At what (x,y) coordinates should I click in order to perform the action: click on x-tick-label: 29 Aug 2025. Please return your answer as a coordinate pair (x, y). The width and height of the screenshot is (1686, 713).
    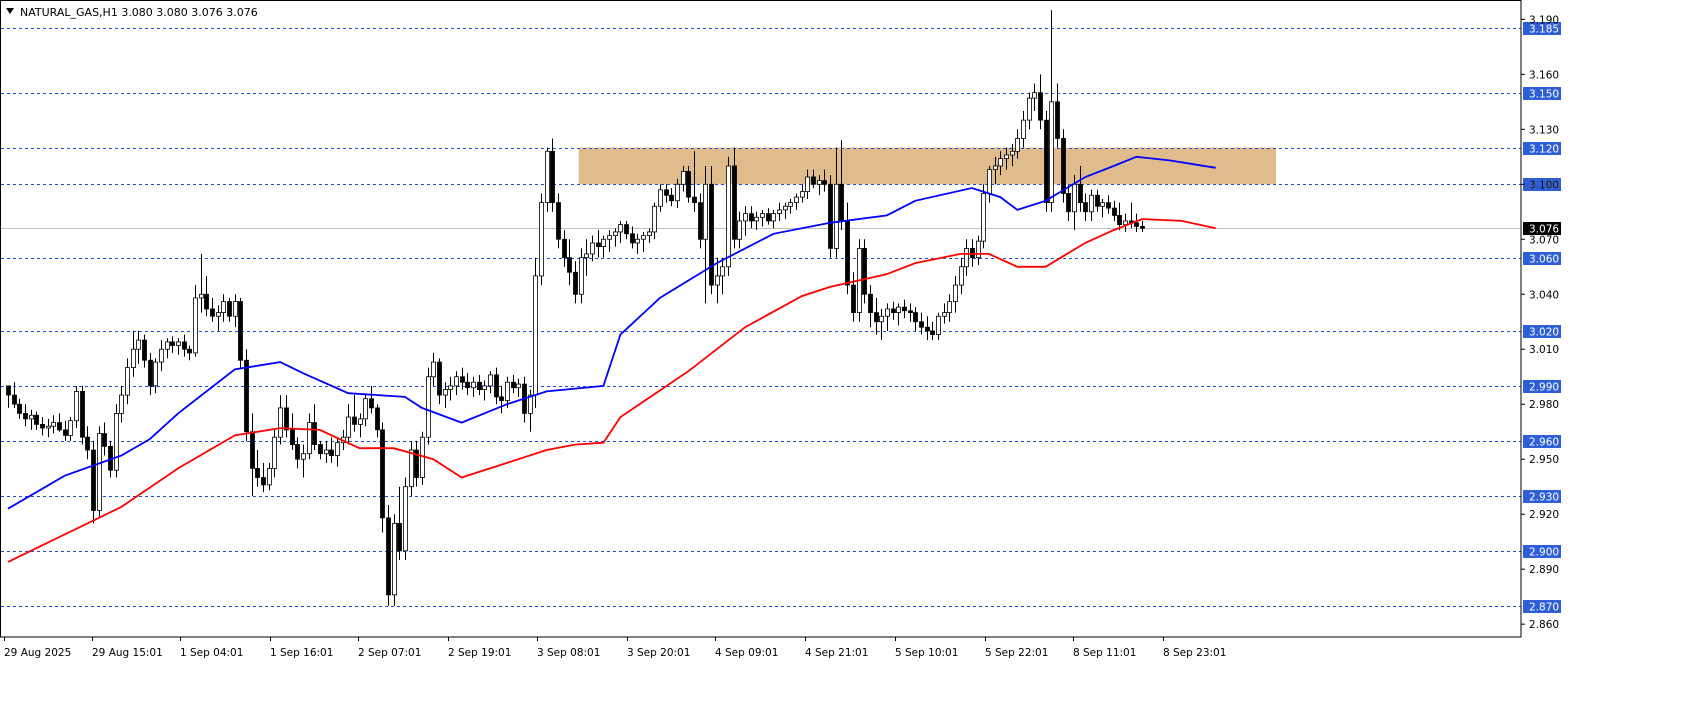
    Looking at the image, I should click on (37, 653).